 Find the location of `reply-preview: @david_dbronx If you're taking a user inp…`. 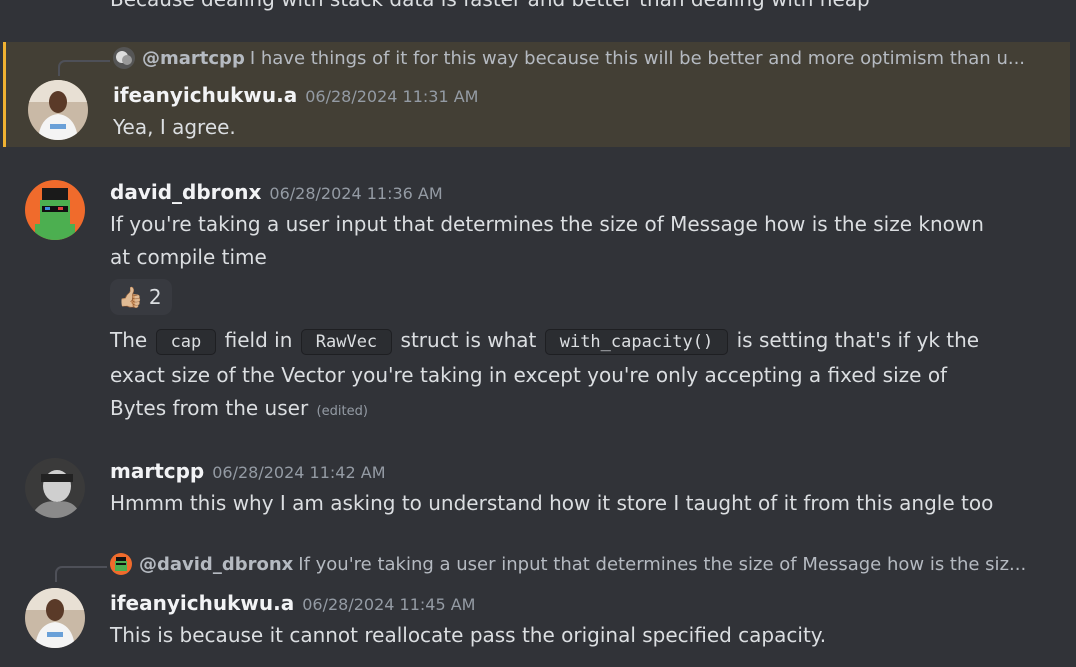

reply-preview: @david_dbronx If you're taking a user inp… is located at coordinates (568, 564).